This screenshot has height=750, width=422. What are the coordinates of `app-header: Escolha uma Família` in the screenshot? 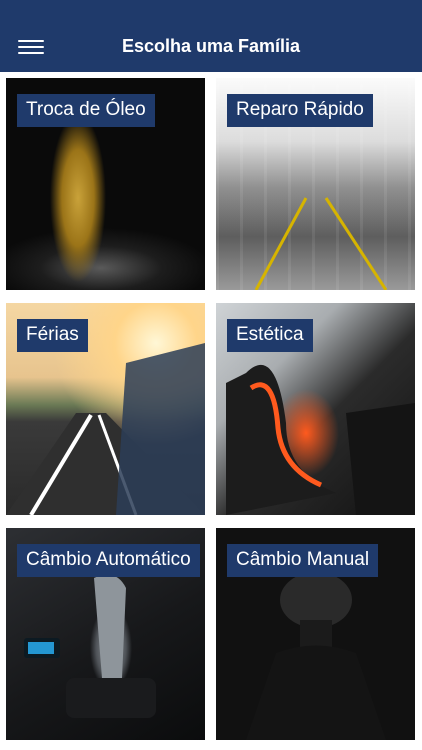 It's located at (211, 36).